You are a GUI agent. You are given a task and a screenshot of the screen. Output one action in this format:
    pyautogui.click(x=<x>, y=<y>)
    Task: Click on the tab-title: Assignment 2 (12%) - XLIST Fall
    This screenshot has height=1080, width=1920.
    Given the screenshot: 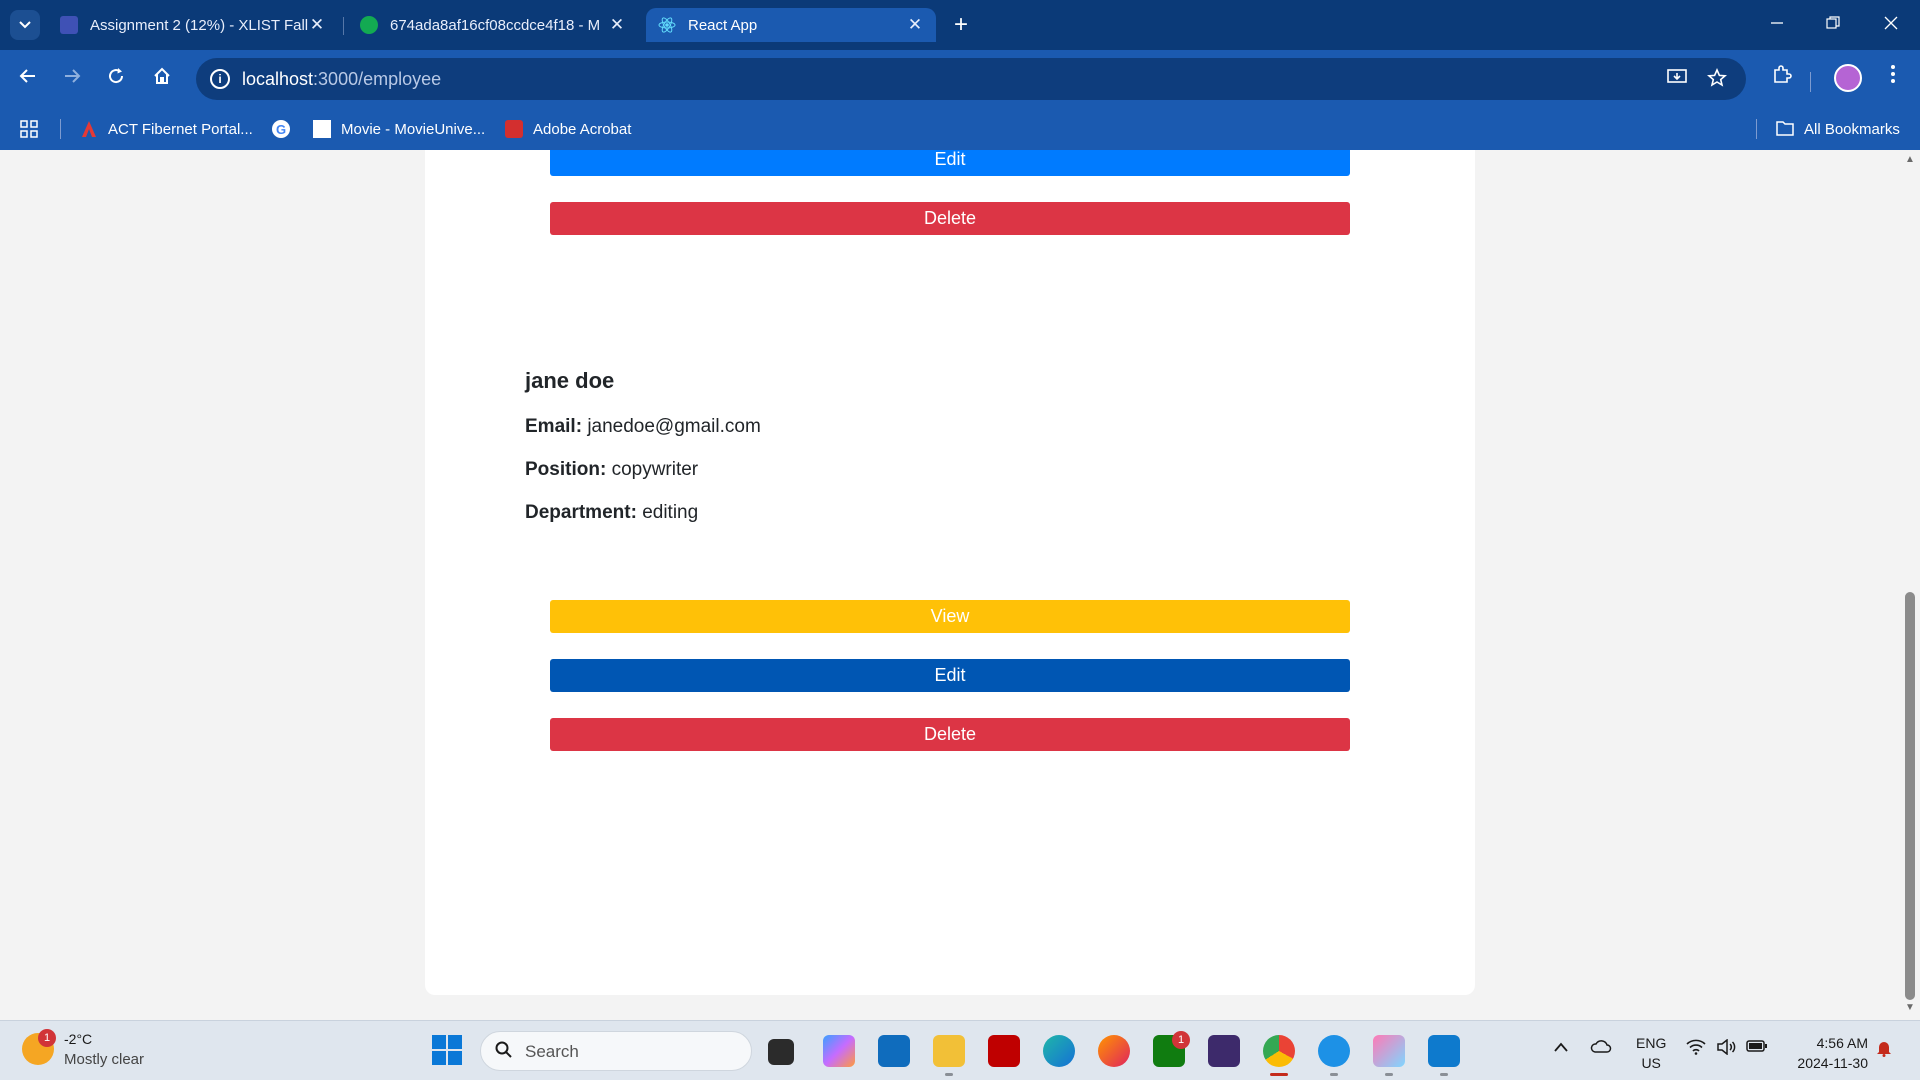 What is the action you would take?
    pyautogui.click(x=199, y=25)
    